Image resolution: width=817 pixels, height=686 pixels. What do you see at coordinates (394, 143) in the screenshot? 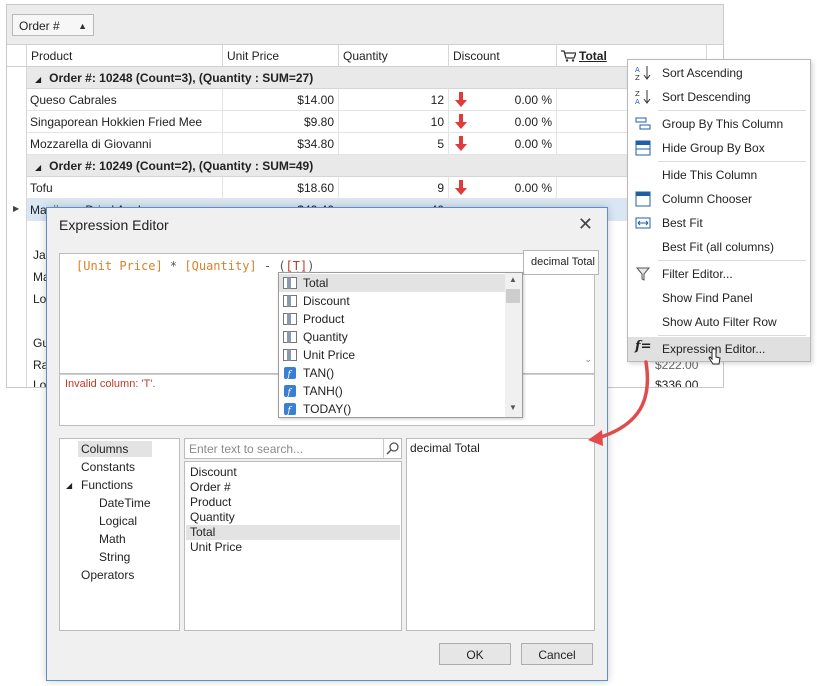
I see `cell-quantity: 5` at bounding box center [394, 143].